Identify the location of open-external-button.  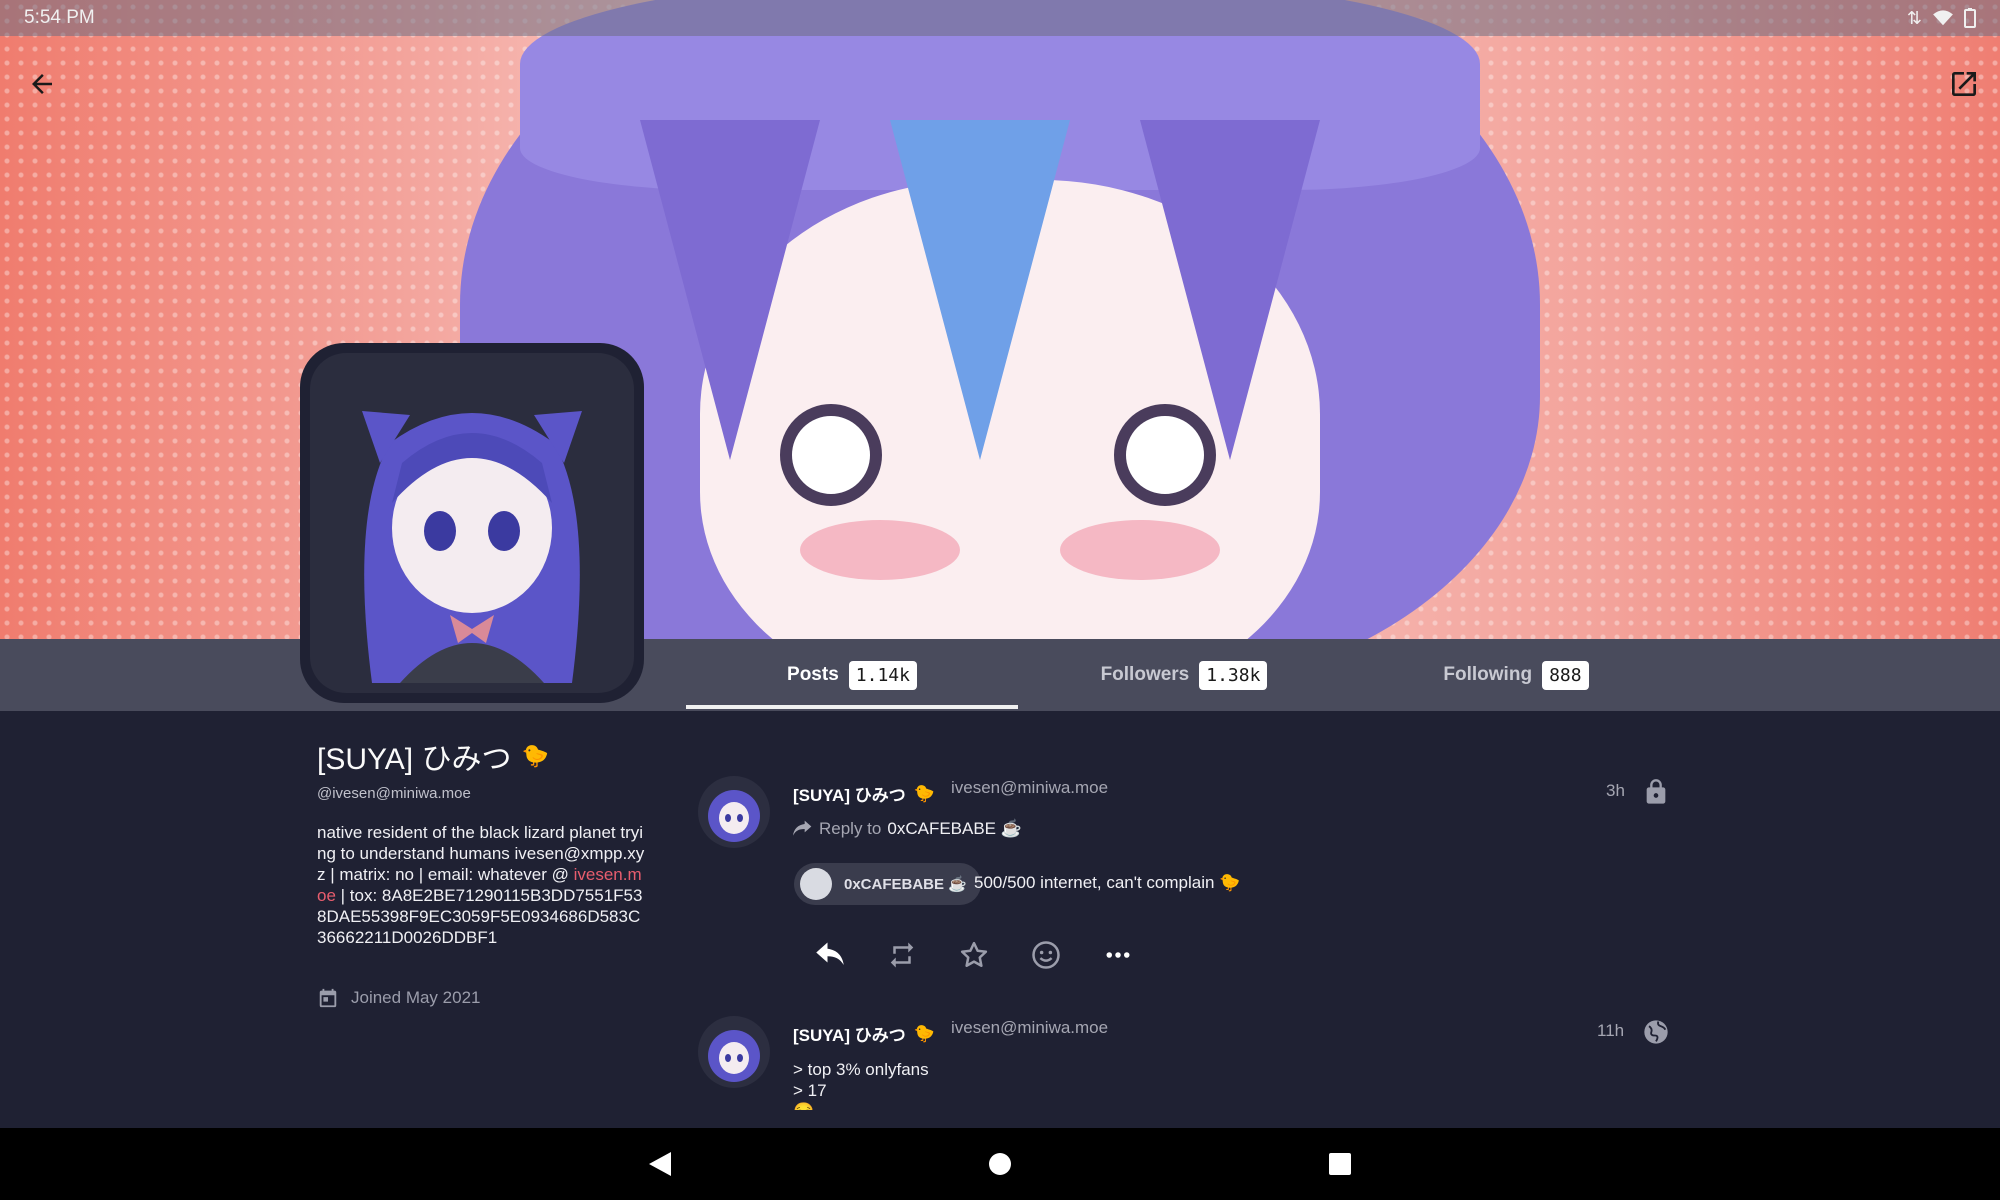
(1964, 84).